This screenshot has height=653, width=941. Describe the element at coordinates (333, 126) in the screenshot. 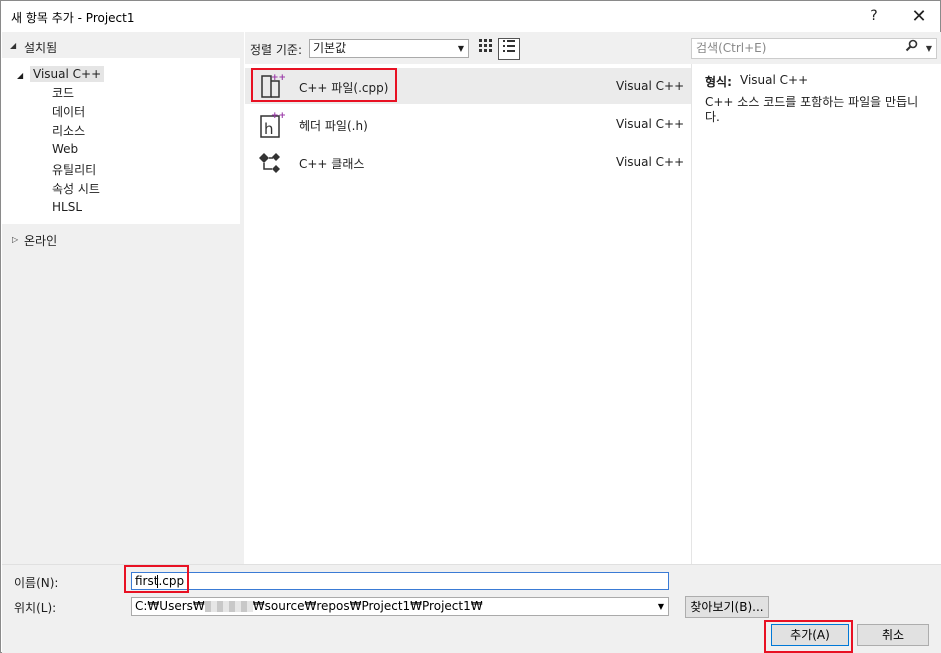

I see `template-name: 헤더 파일(.h)` at that location.